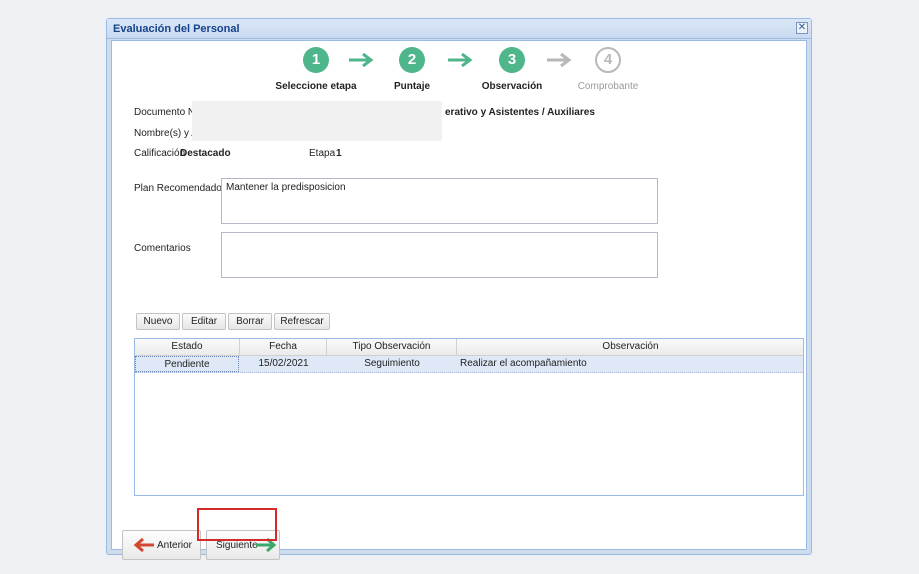  I want to click on cell-tipo: Seguimiento, so click(392, 363).